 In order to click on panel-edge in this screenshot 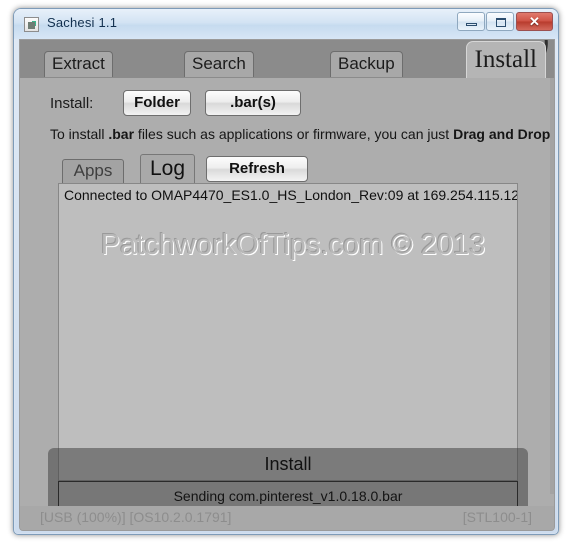, I will do `click(552, 286)`.